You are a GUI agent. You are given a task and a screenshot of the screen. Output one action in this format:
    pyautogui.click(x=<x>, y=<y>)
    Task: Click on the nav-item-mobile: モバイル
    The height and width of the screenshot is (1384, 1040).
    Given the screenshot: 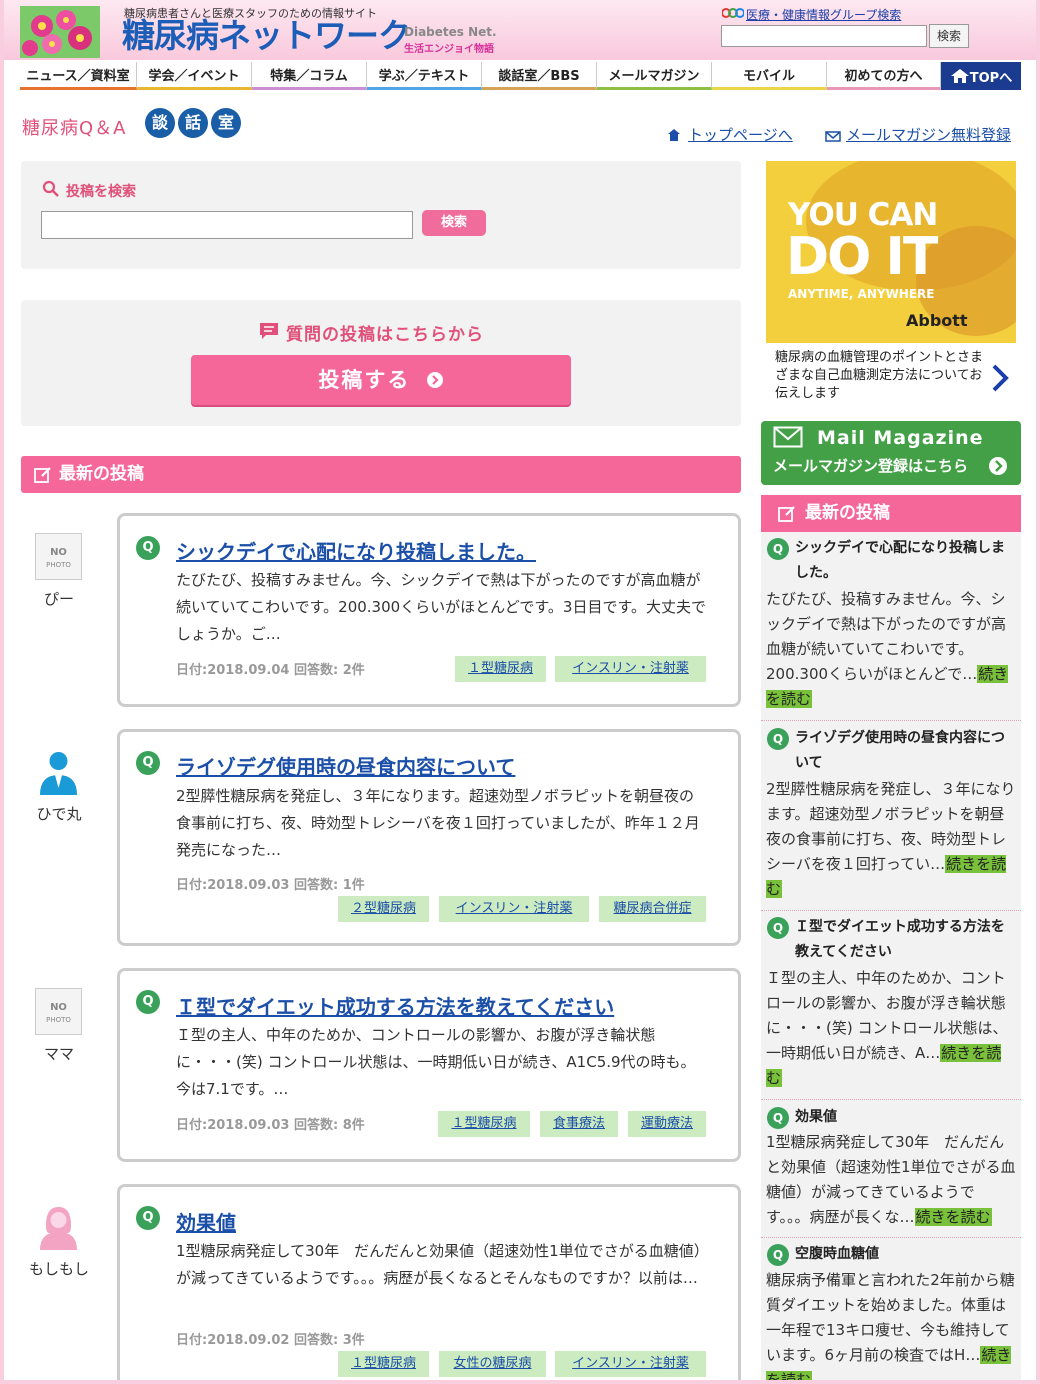 What is the action you would take?
    pyautogui.click(x=769, y=76)
    